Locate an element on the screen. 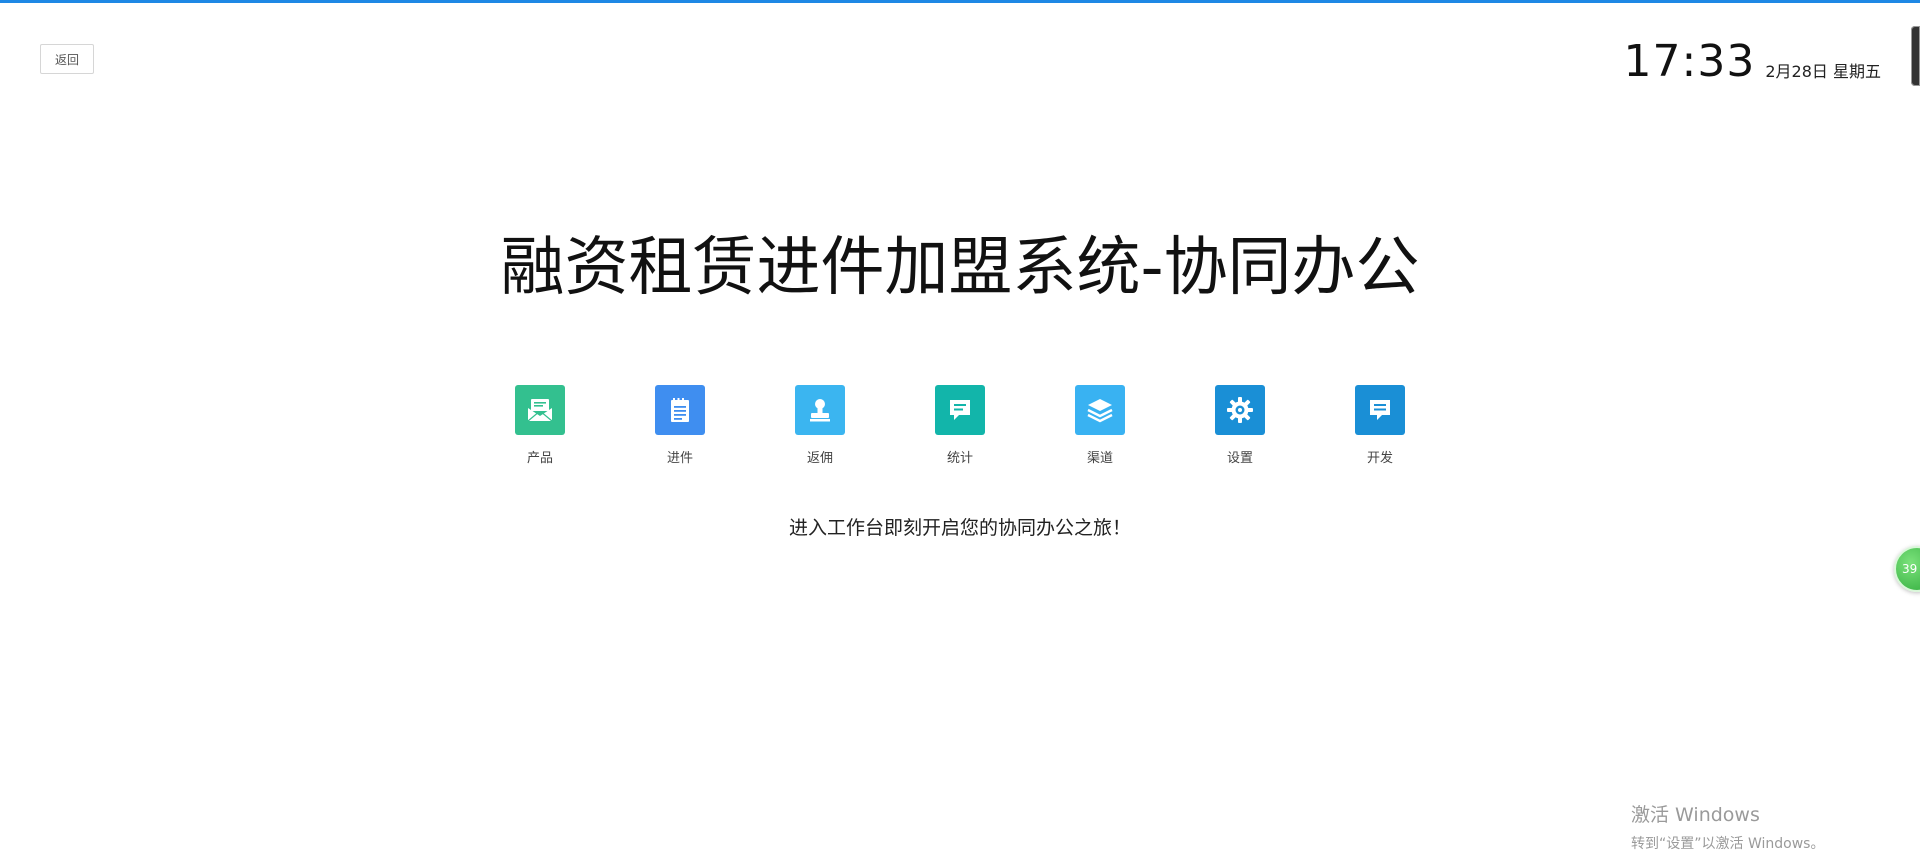  app-intake-tile is located at coordinates (680, 410).